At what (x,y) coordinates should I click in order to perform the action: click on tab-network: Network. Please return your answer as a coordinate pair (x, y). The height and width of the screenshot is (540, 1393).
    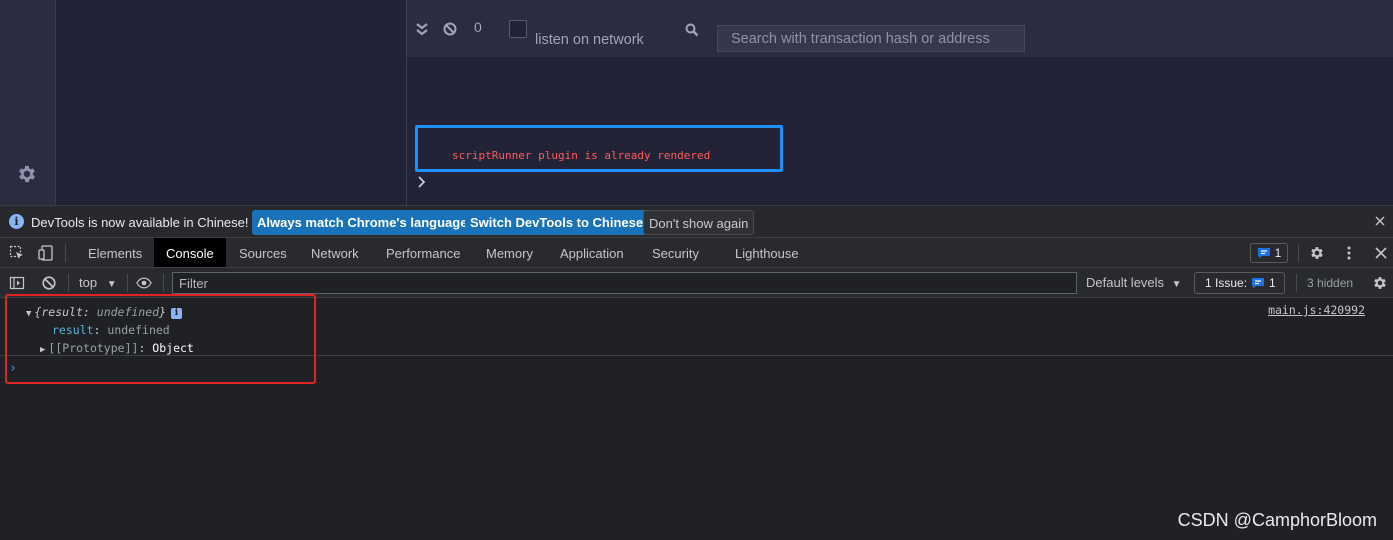
    Looking at the image, I should click on (335, 252).